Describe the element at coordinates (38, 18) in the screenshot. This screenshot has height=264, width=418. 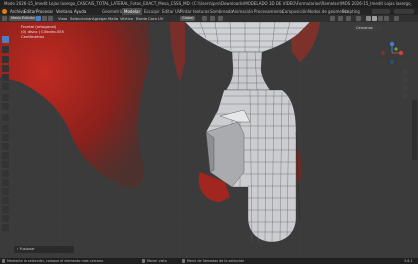
I see `vertex-select-icon` at that location.